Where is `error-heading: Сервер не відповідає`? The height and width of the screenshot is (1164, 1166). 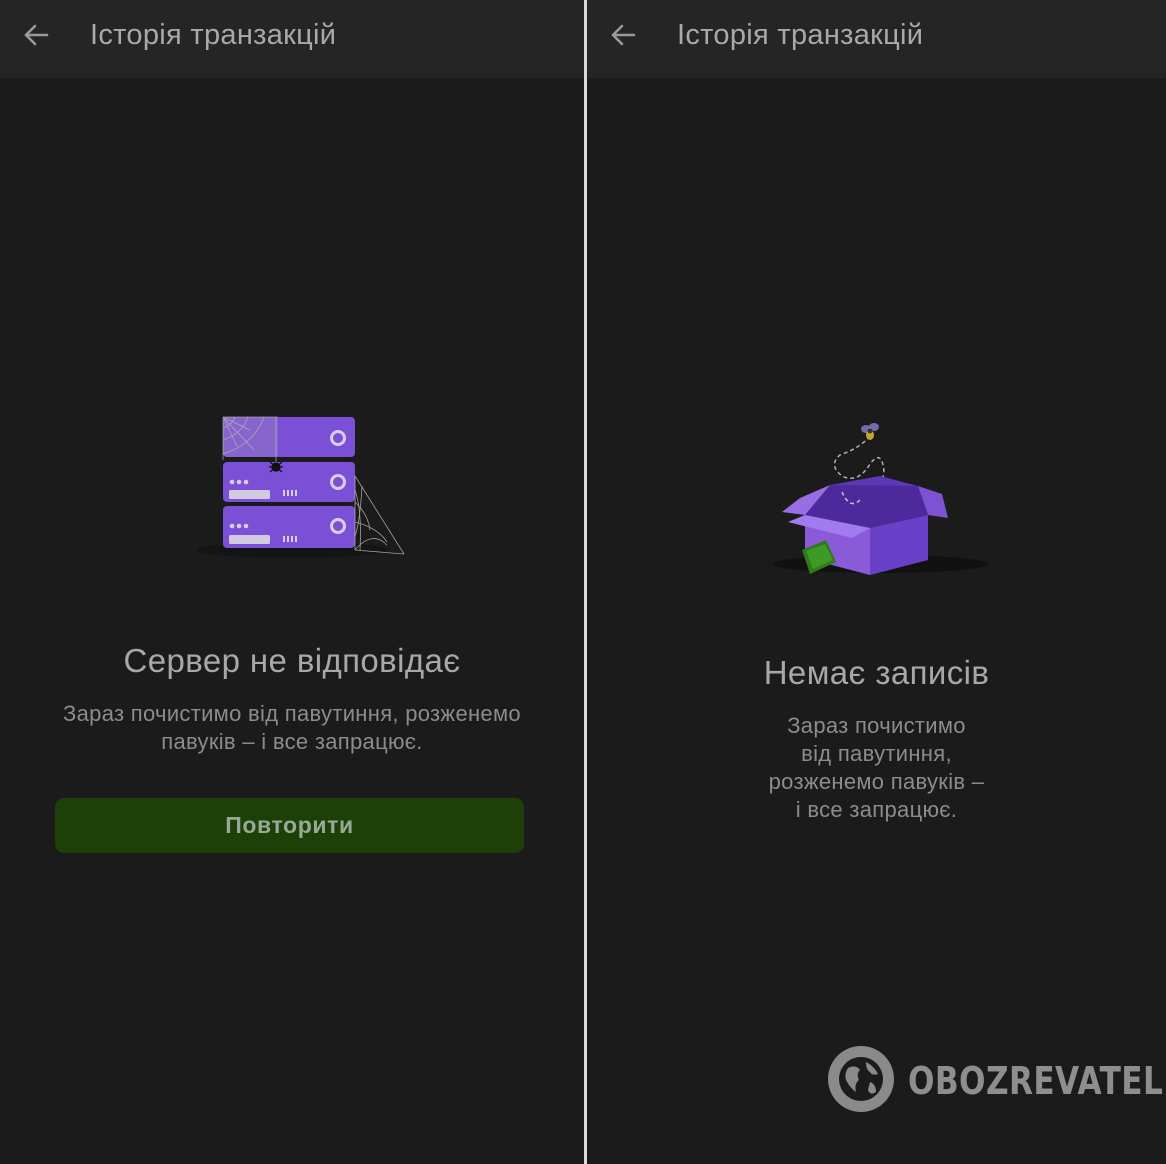 error-heading: Сервер не відповідає is located at coordinates (292, 660).